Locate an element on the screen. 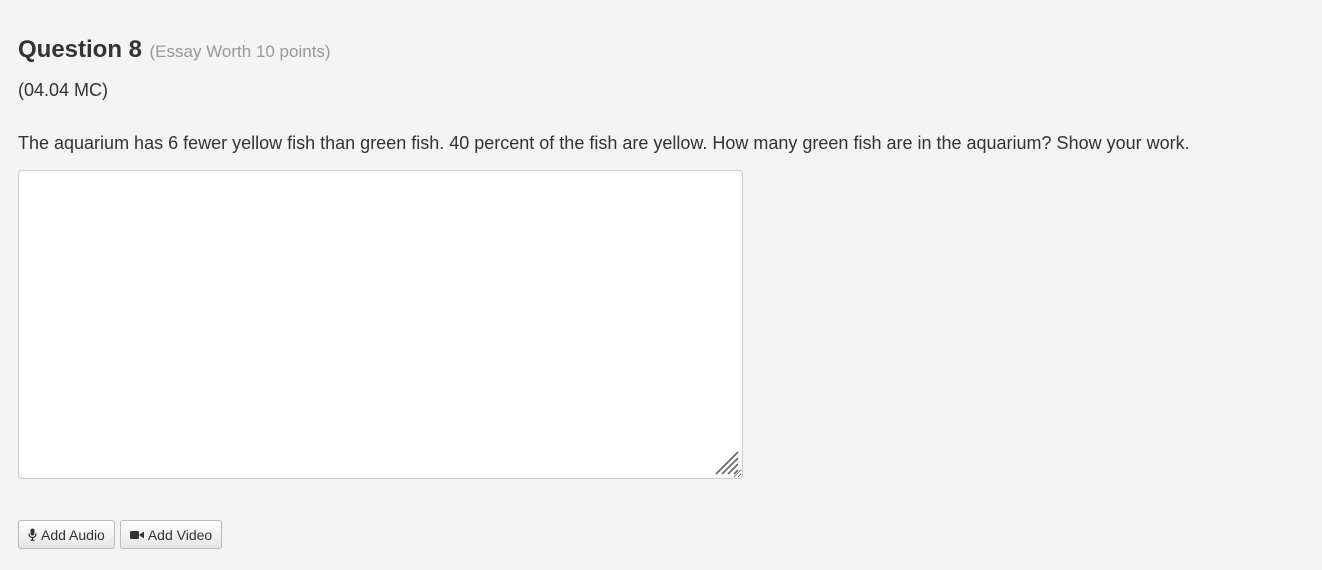 The image size is (1322, 570). question-header: Question 8 (Essay Worth 10 points) is located at coordinates (174, 50).